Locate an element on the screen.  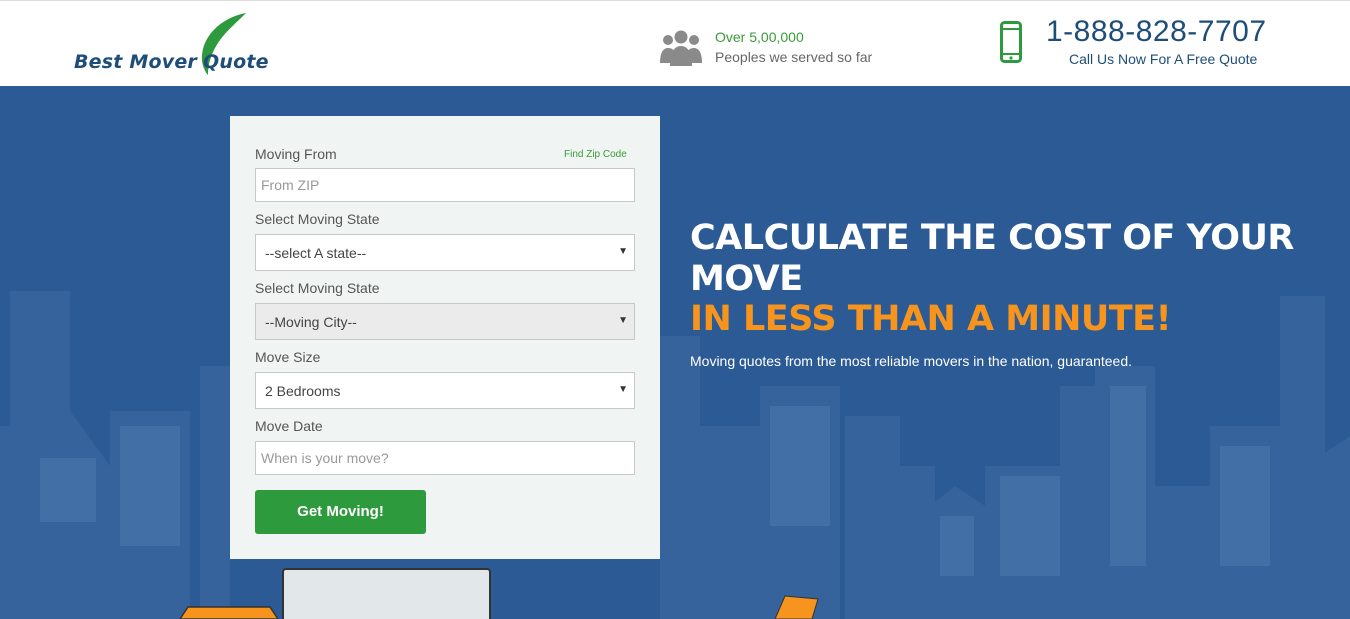
moving-city-select: --Moving City-- ▼ is located at coordinates (445, 321).